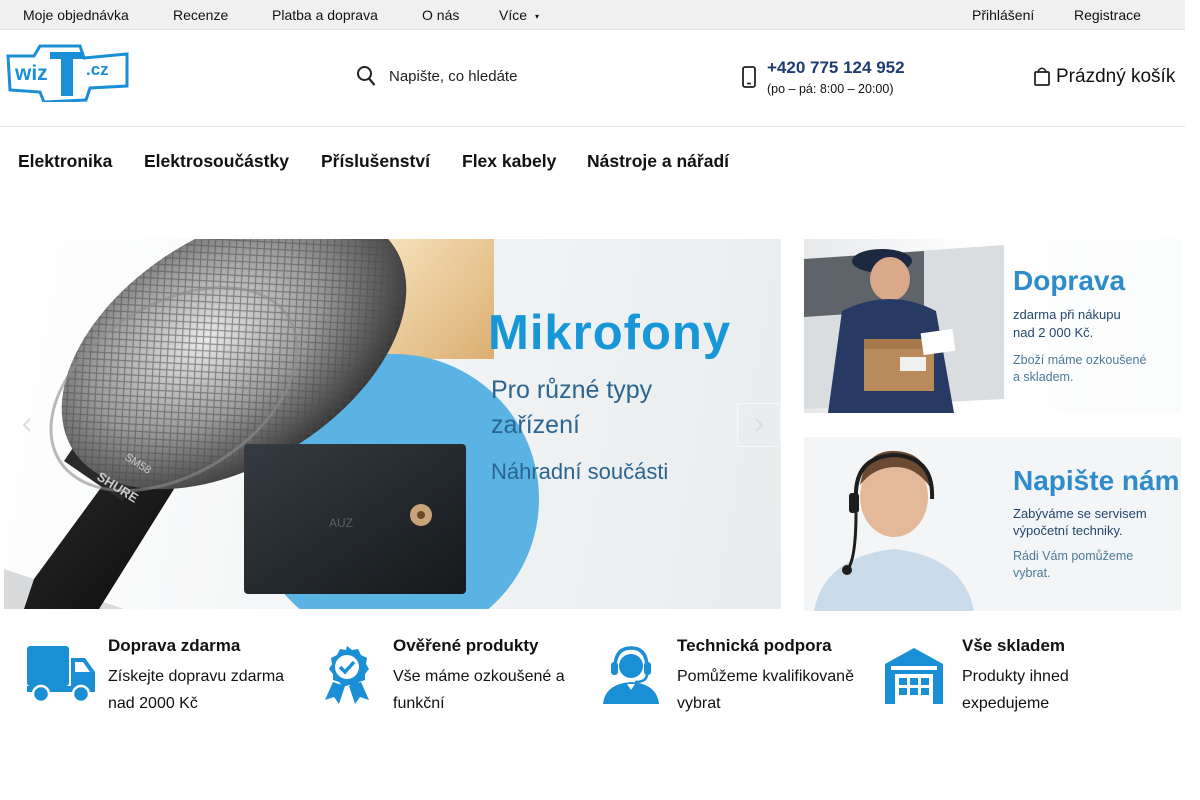 Image resolution: width=1200 pixels, height=800 pixels. Describe the element at coordinates (749, 77) in the screenshot. I see `phone-icon` at that location.